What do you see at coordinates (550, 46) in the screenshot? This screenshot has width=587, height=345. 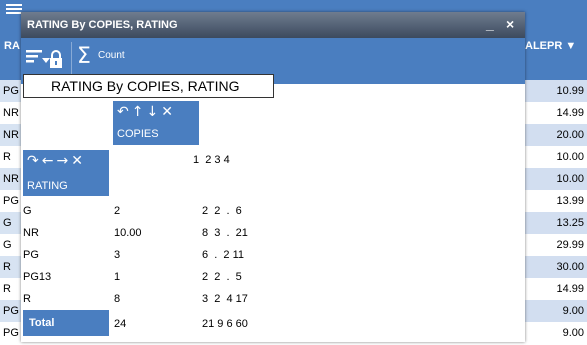 I see `saleprice-column-header: ALEPR ▼` at bounding box center [550, 46].